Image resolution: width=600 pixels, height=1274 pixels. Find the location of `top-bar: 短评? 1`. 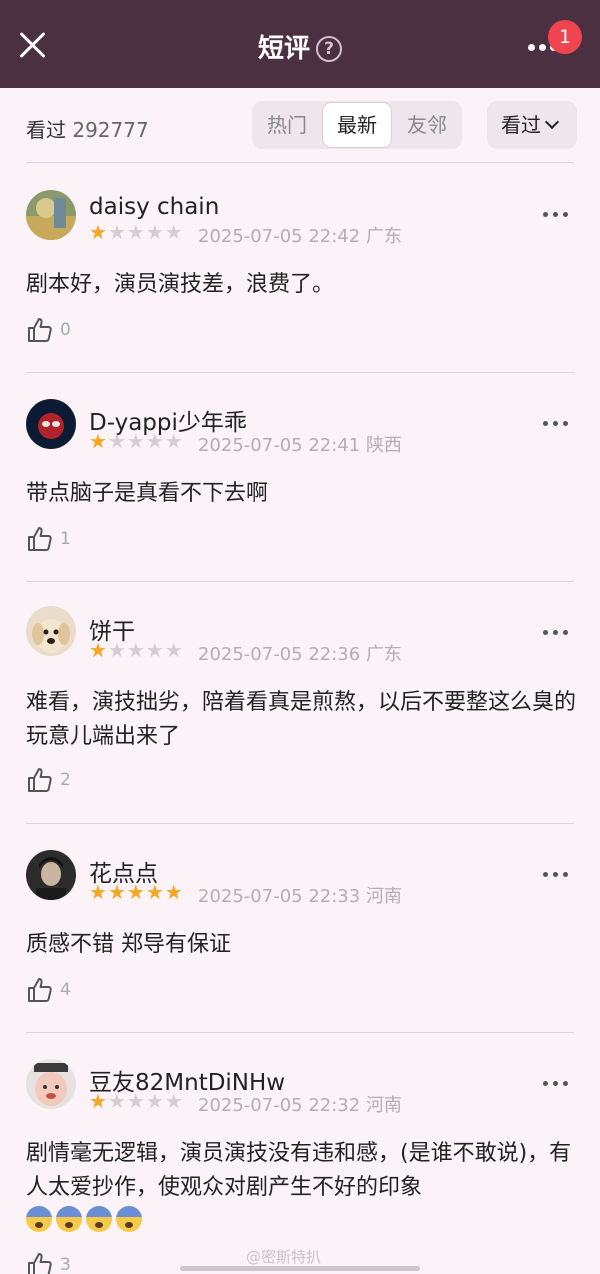

top-bar: 短评? 1 is located at coordinates (300, 44).